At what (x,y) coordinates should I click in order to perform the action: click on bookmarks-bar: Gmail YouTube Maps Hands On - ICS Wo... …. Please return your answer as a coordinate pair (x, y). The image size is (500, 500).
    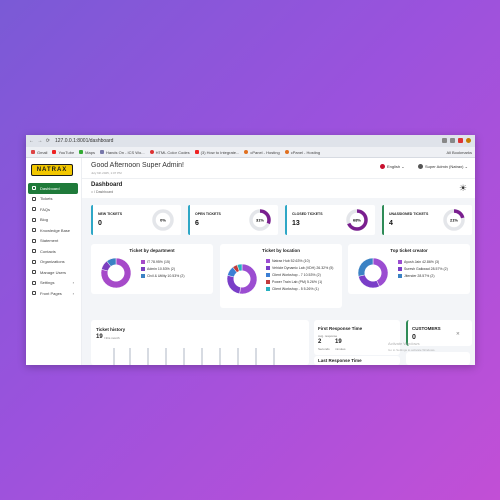
    Looking at the image, I should click on (250, 152).